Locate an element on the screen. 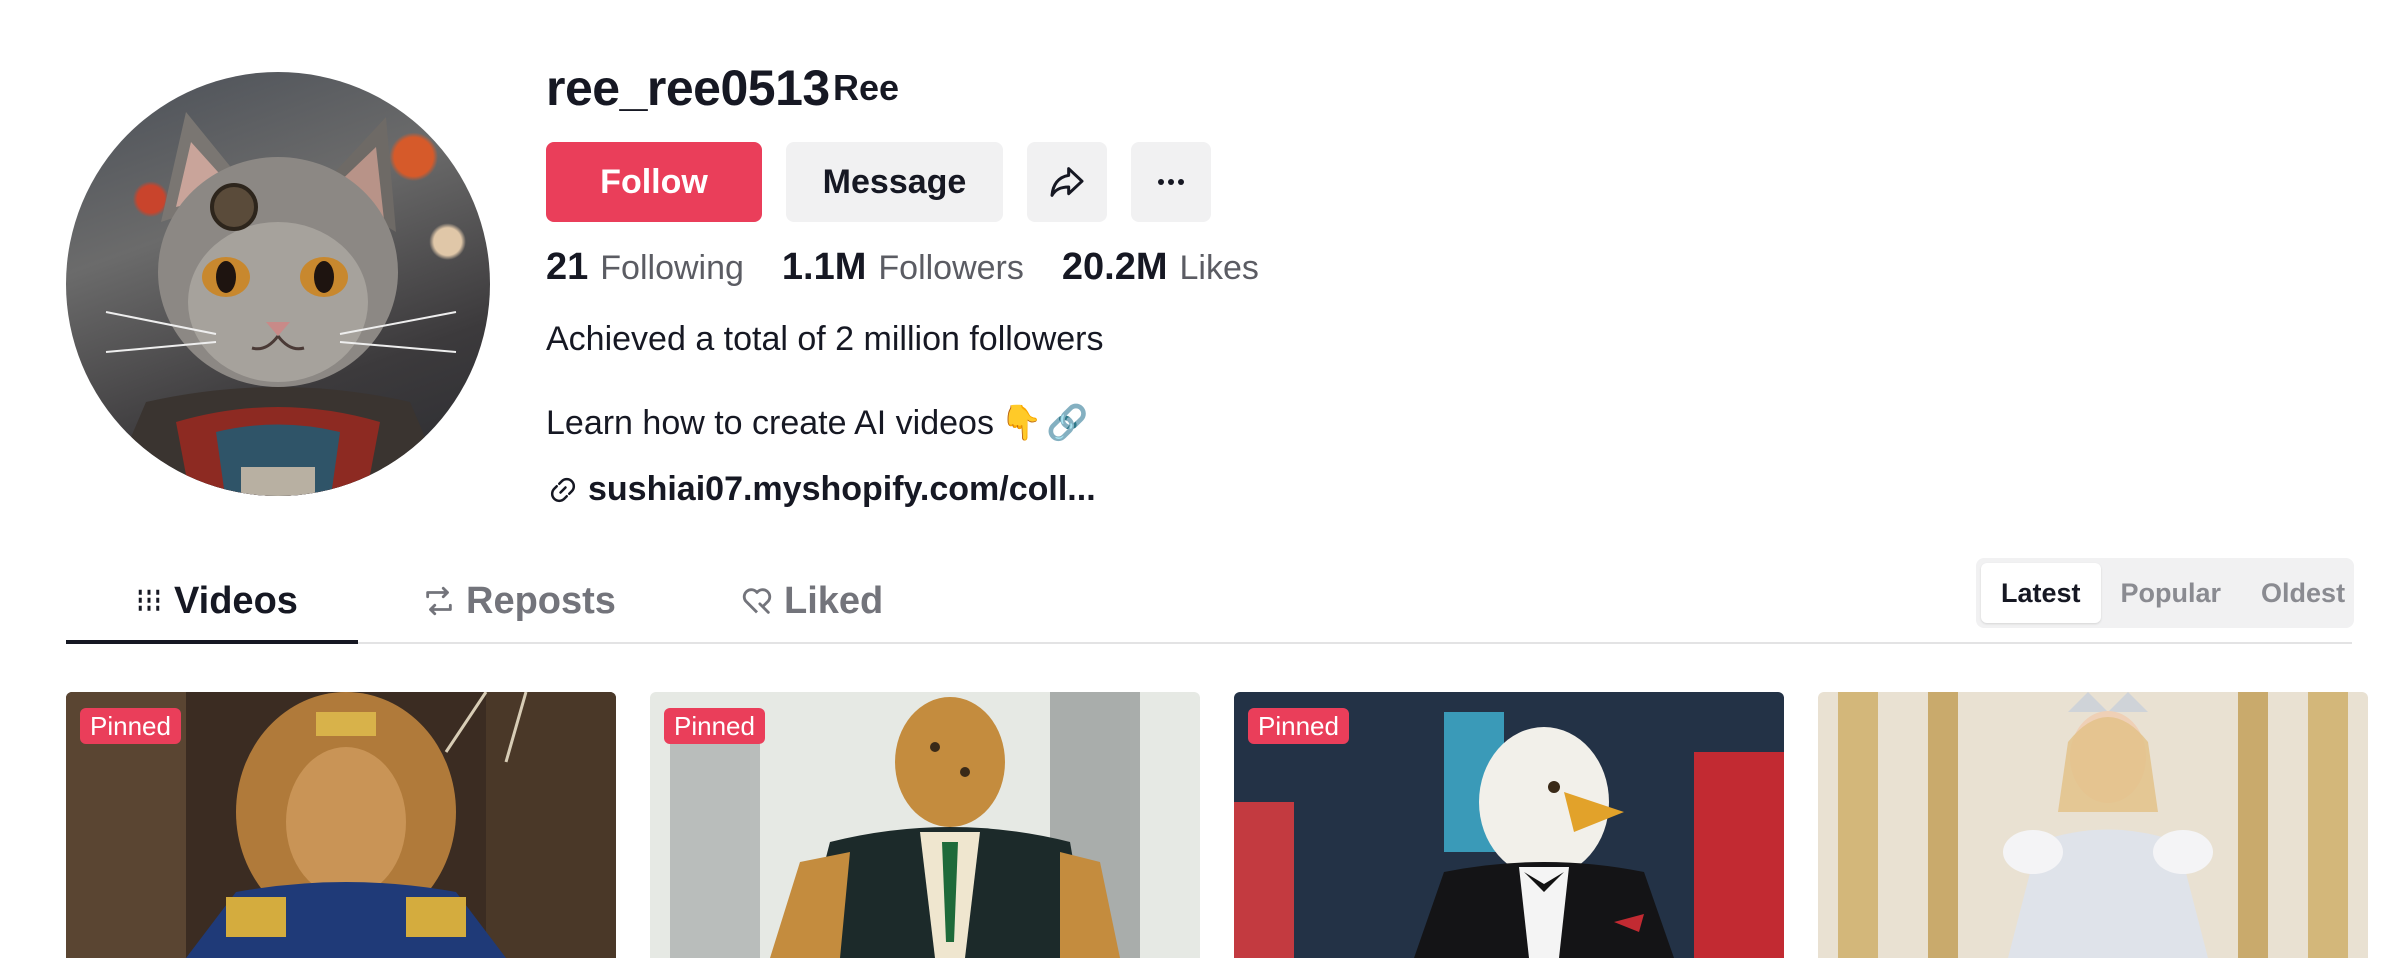 Image resolution: width=2384 pixels, height=958 pixels. profile-stats: 21 Following 1.1M Followers 20.2M Likes is located at coordinates (921, 270).